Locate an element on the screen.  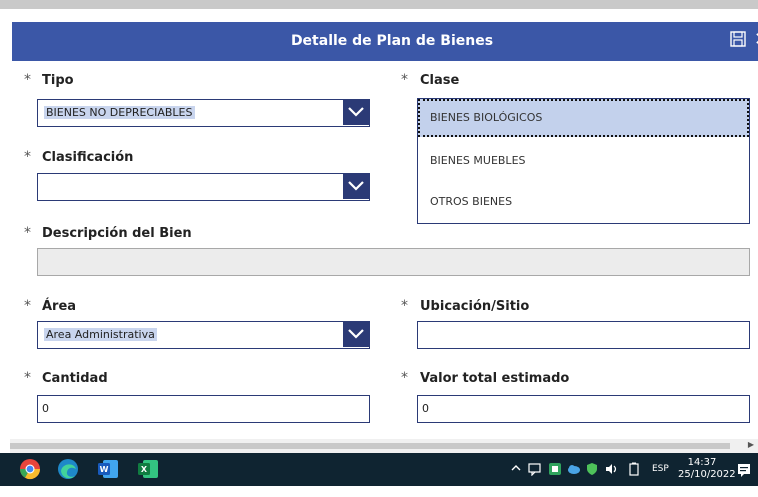
descripcion-input is located at coordinates (362, 261).